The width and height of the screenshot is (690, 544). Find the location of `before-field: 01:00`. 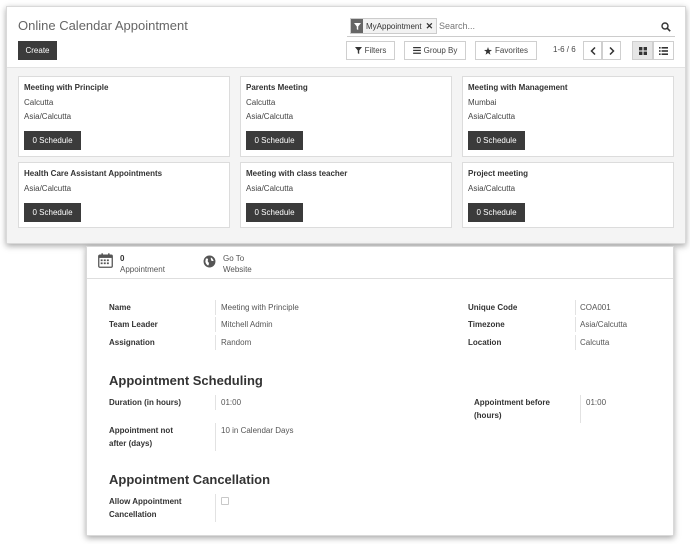

before-field: 01:00 is located at coordinates (596, 402).